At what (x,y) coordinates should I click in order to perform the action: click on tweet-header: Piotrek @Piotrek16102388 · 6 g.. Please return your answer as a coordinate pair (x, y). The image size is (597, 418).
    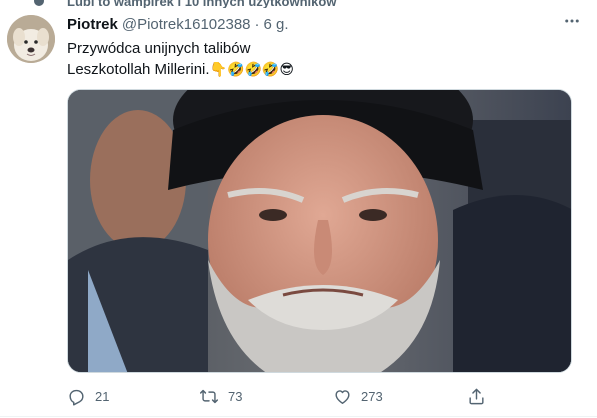
    Looking at the image, I should click on (178, 24).